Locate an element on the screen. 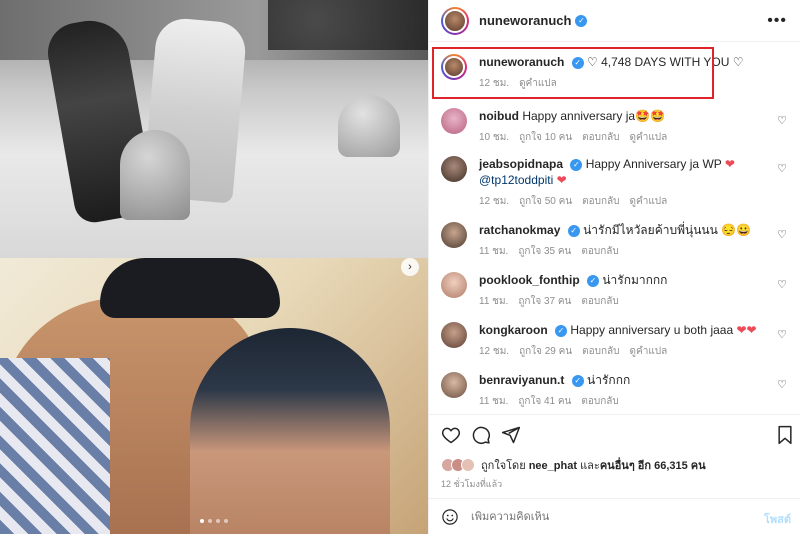 The image size is (800, 534). more-options-icon: ••• is located at coordinates (777, 21).